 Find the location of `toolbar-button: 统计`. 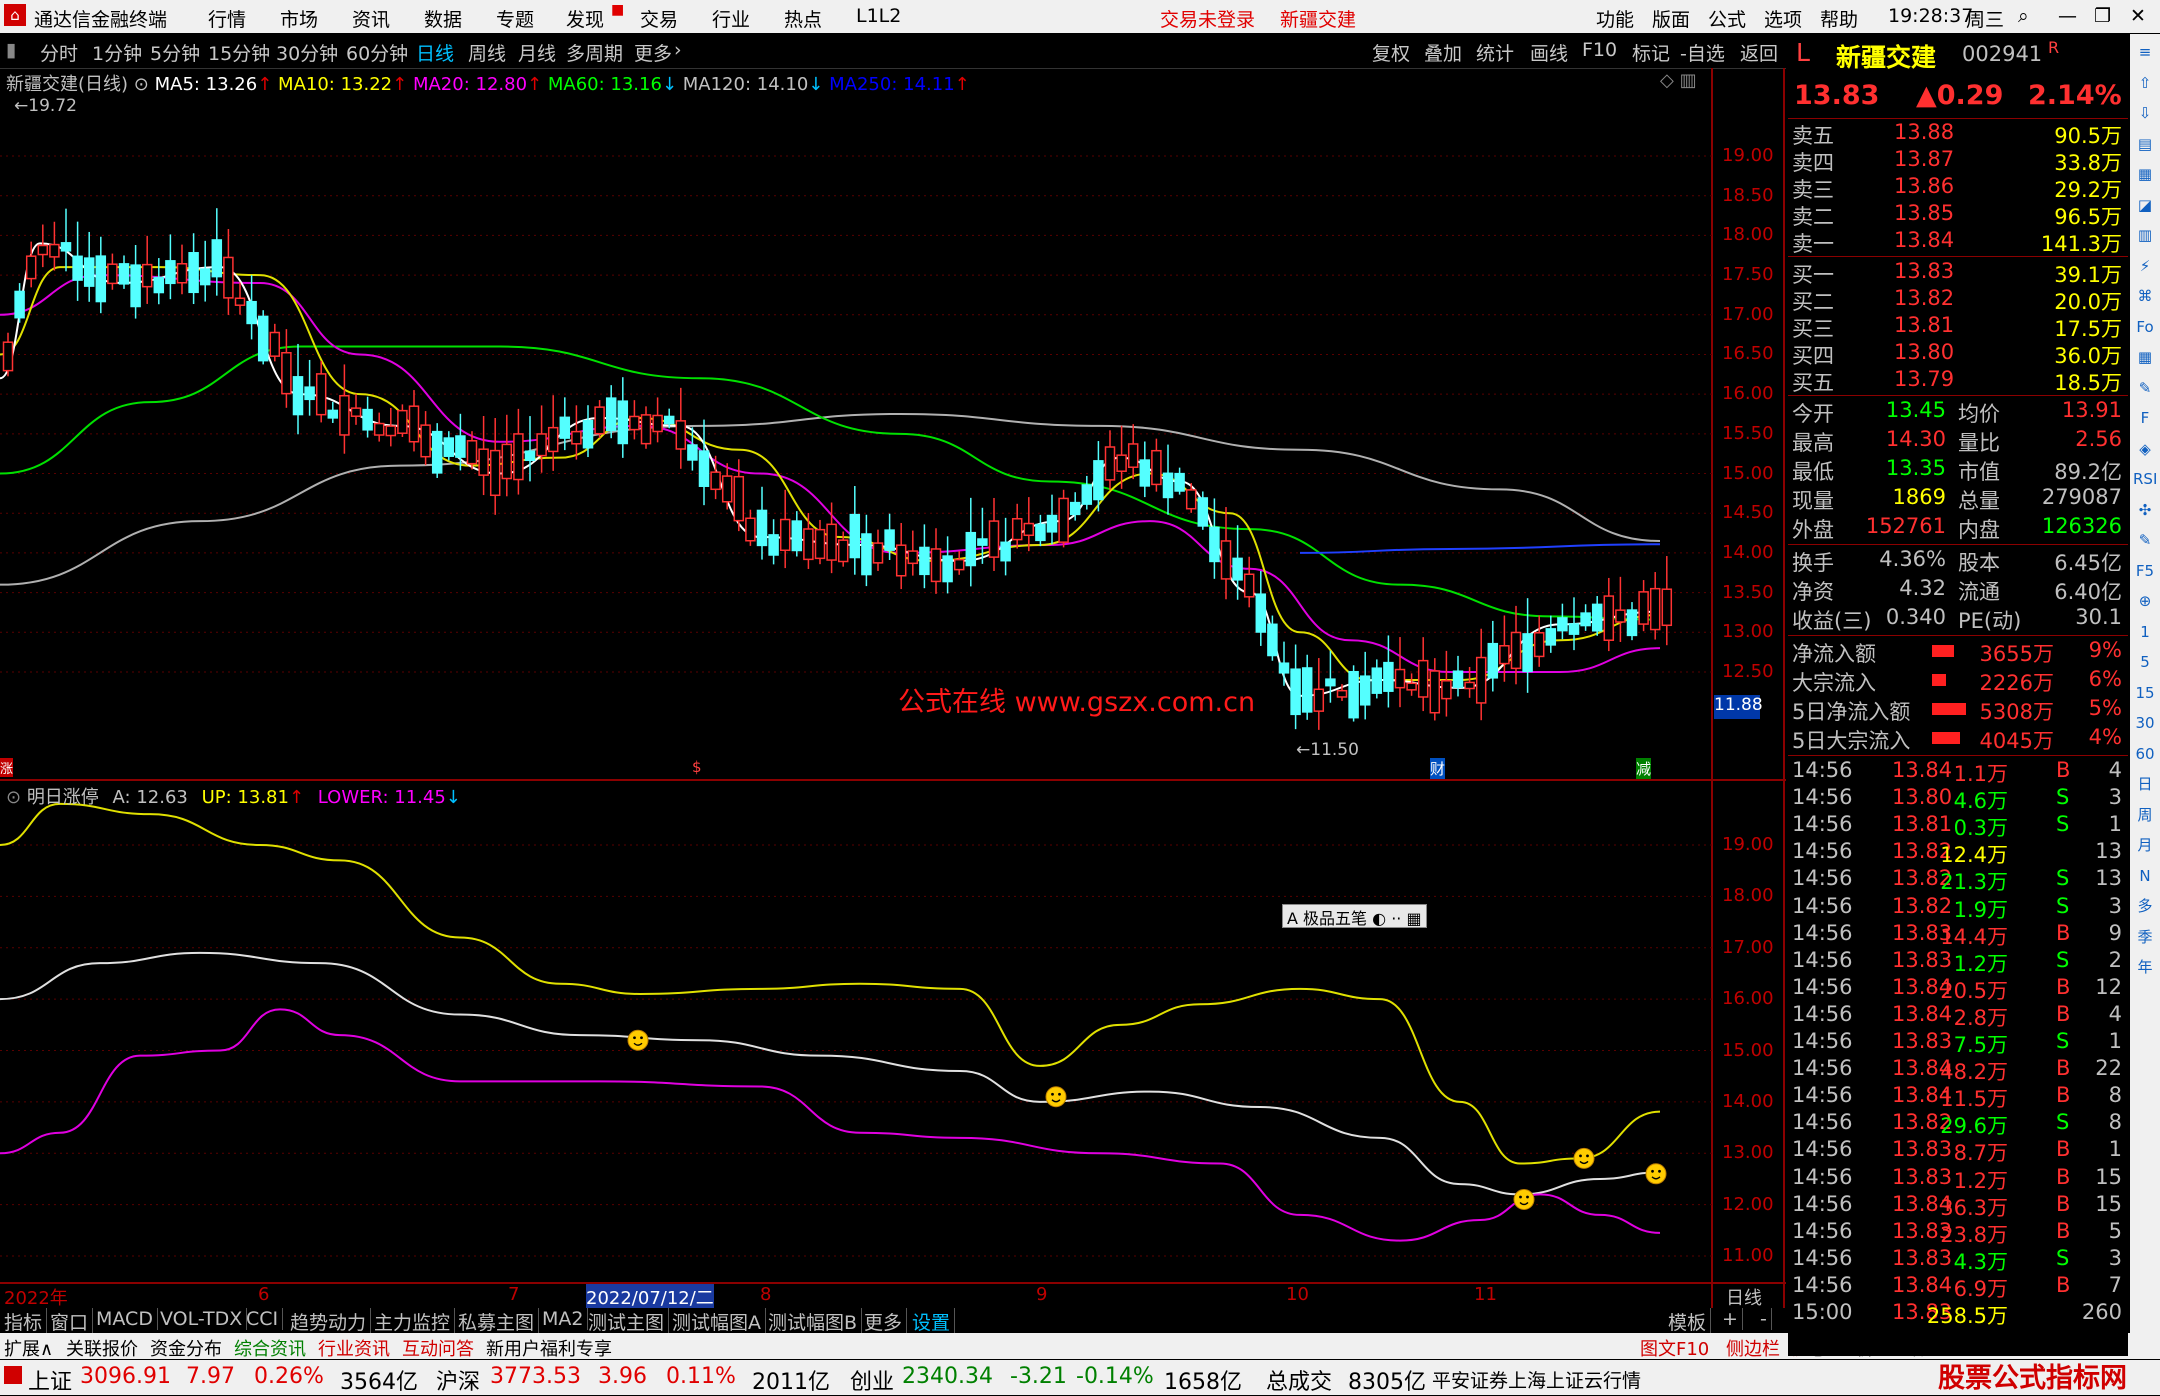

toolbar-button: 统计 is located at coordinates (1495, 52).